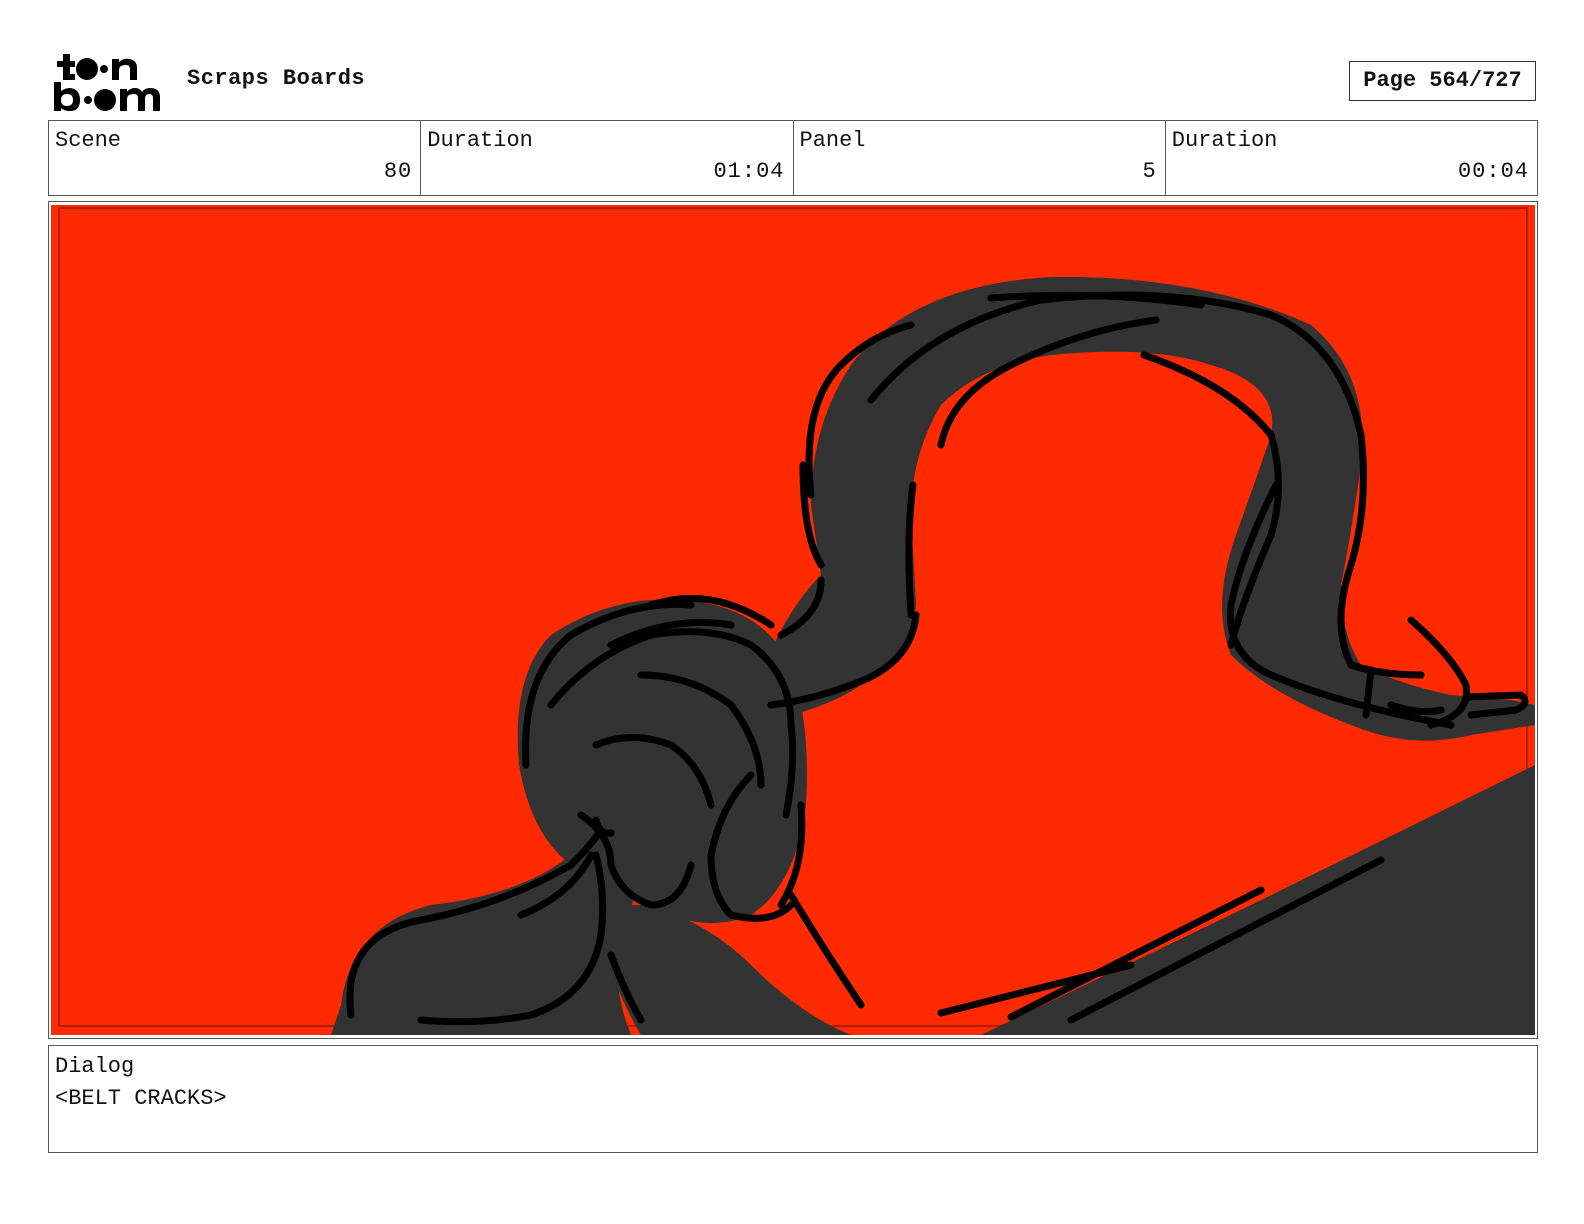  Describe the element at coordinates (607, 158) in the screenshot. I see `scene-duration-cell: Duration 01:04` at that location.